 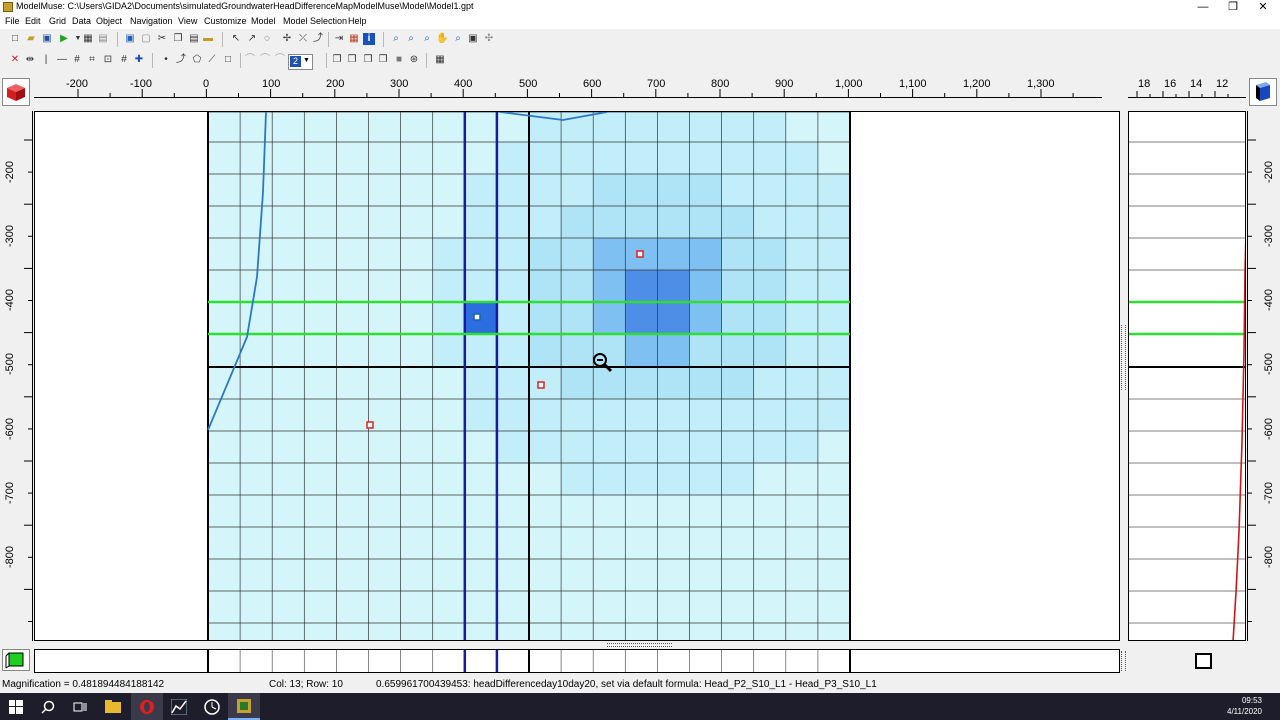 I want to click on lasso-icon: ◌, so click(x=267, y=39).